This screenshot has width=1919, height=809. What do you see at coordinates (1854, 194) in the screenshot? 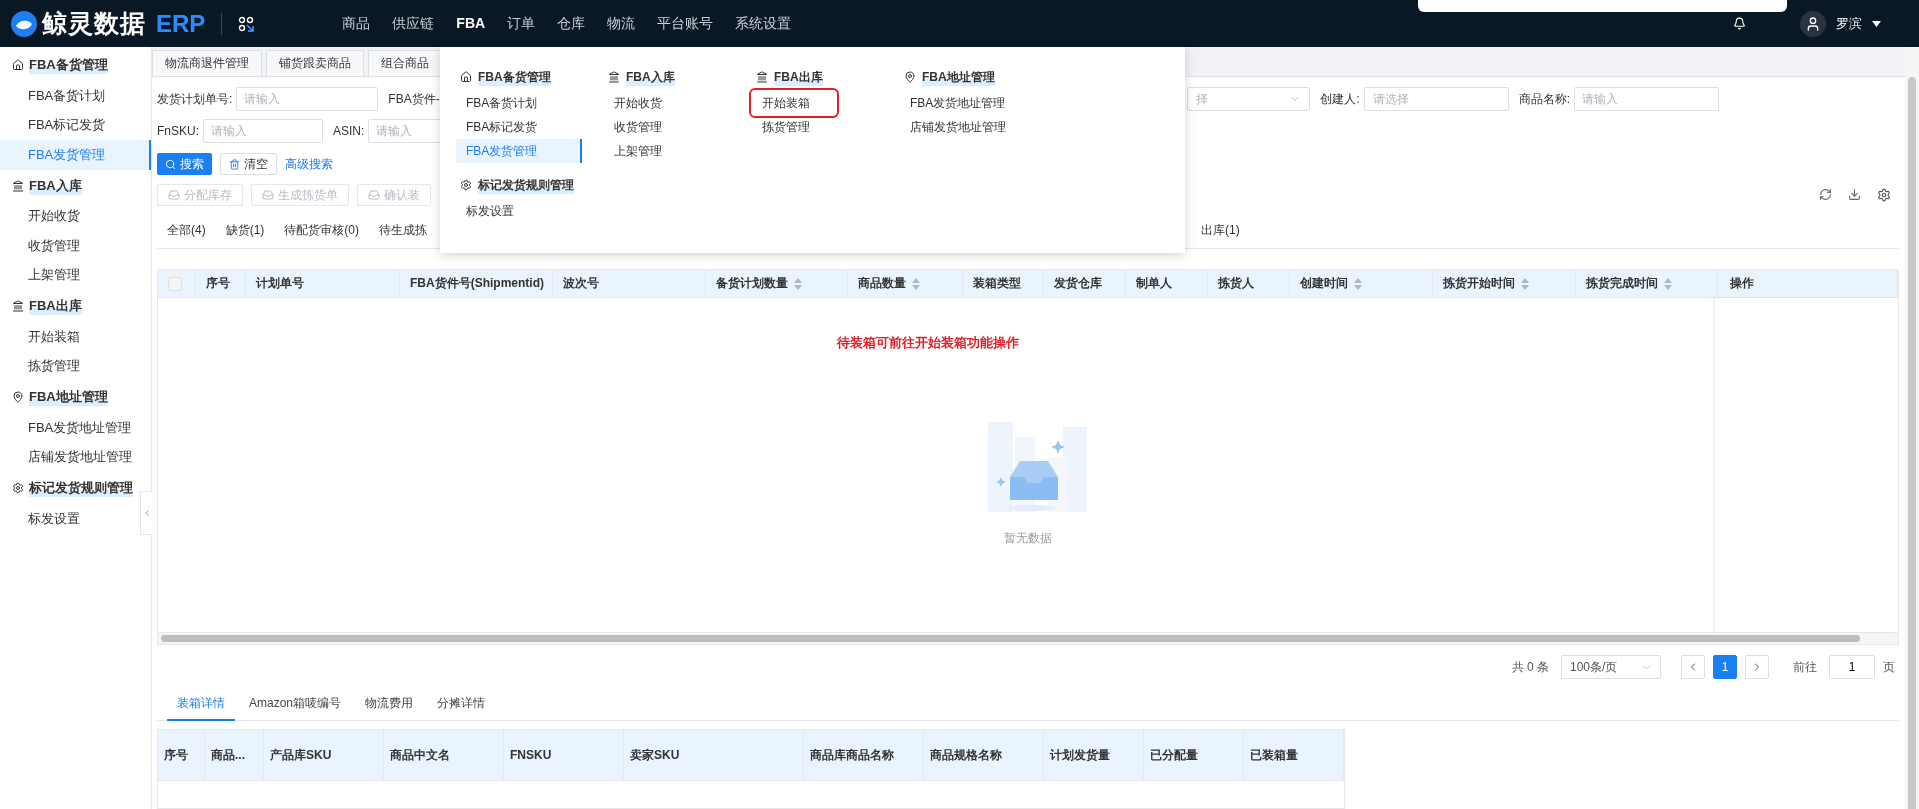
I see `download-icon` at bounding box center [1854, 194].